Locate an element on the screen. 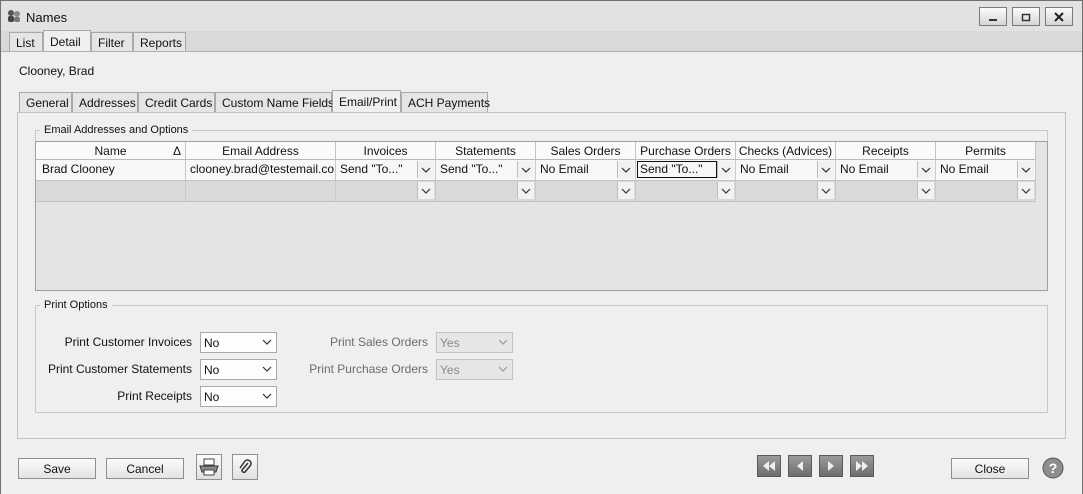  restore-icon is located at coordinates (1026, 17).